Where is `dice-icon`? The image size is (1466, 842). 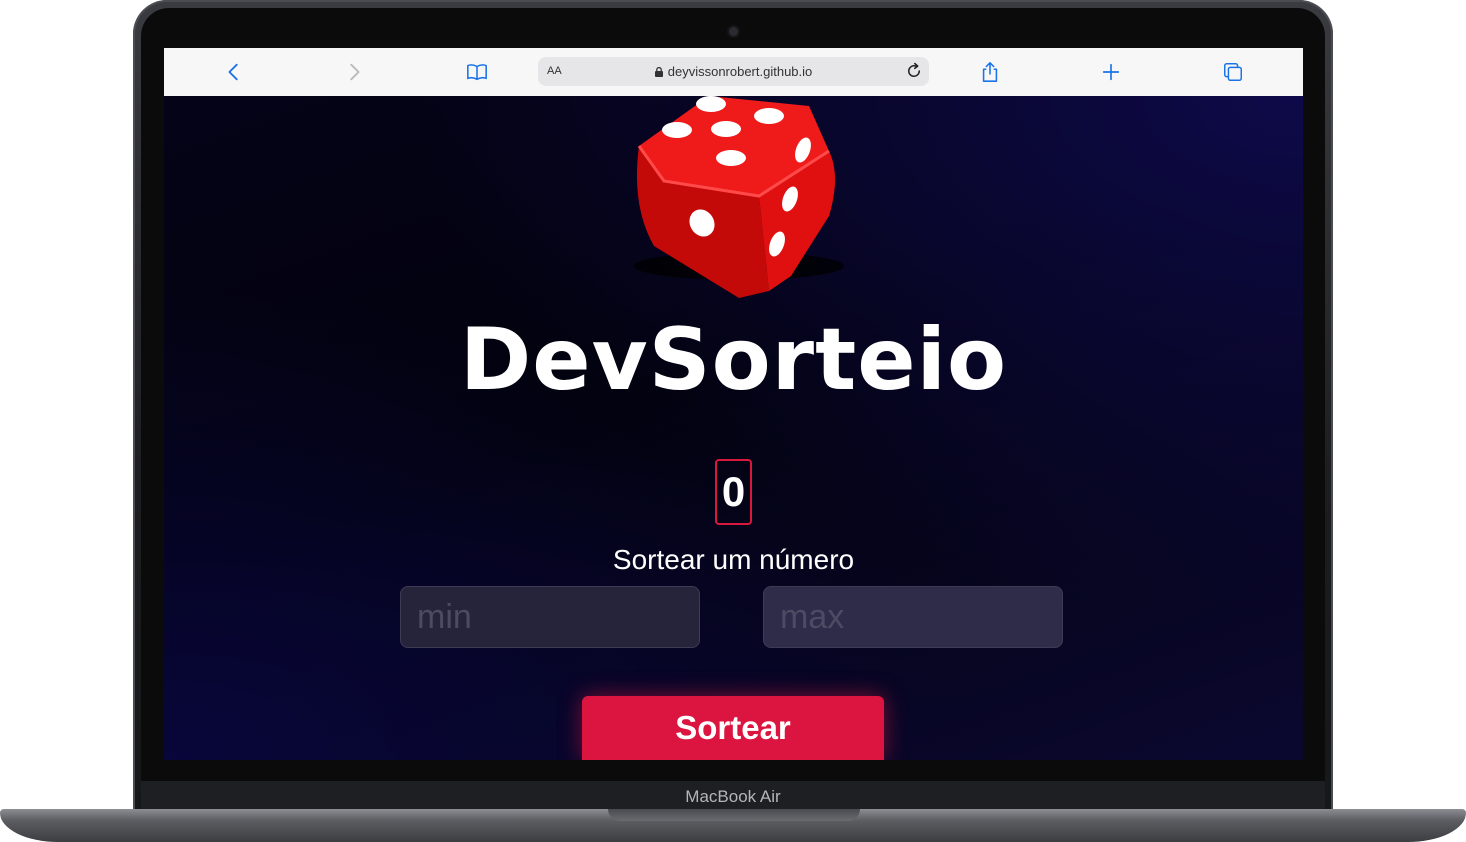 dice-icon is located at coordinates (739, 197).